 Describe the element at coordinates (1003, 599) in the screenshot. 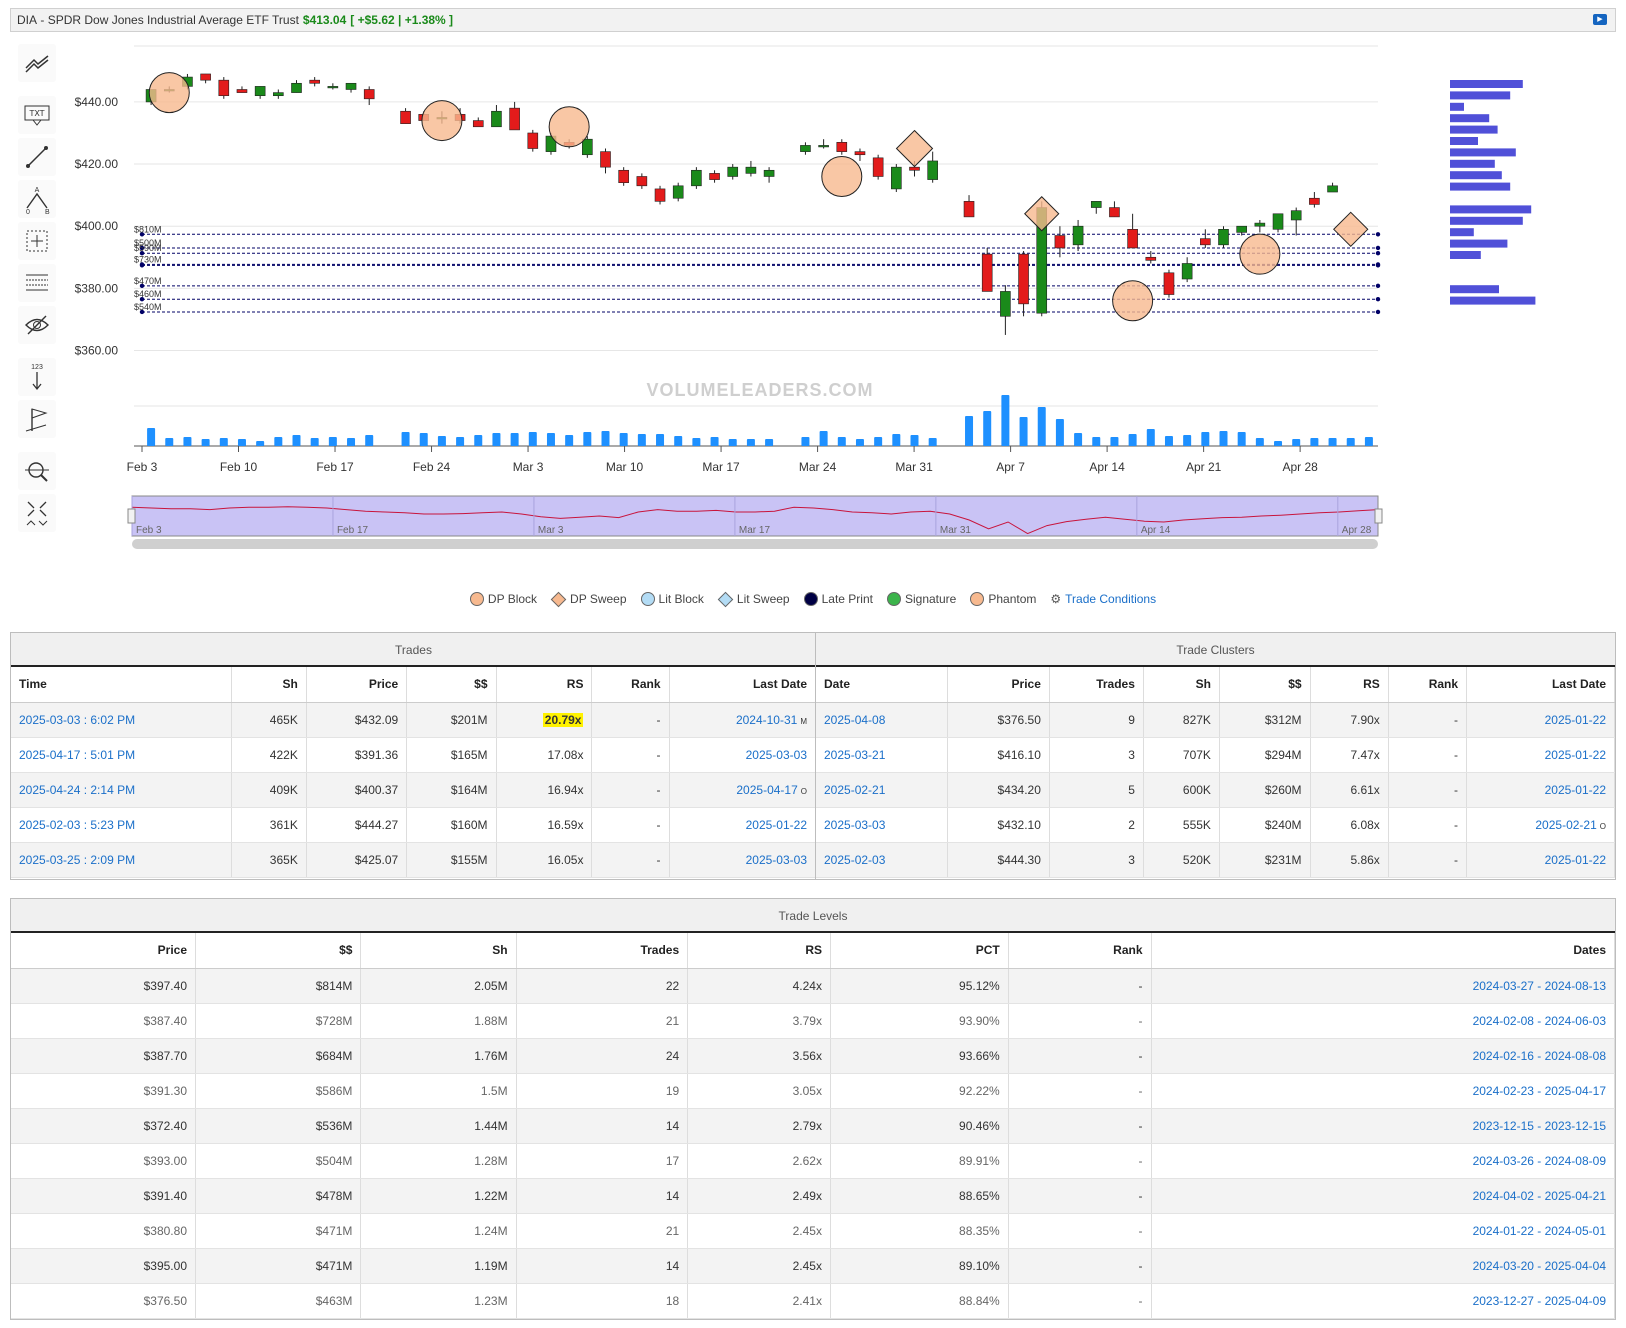

I see `legend-item: Phantom` at that location.